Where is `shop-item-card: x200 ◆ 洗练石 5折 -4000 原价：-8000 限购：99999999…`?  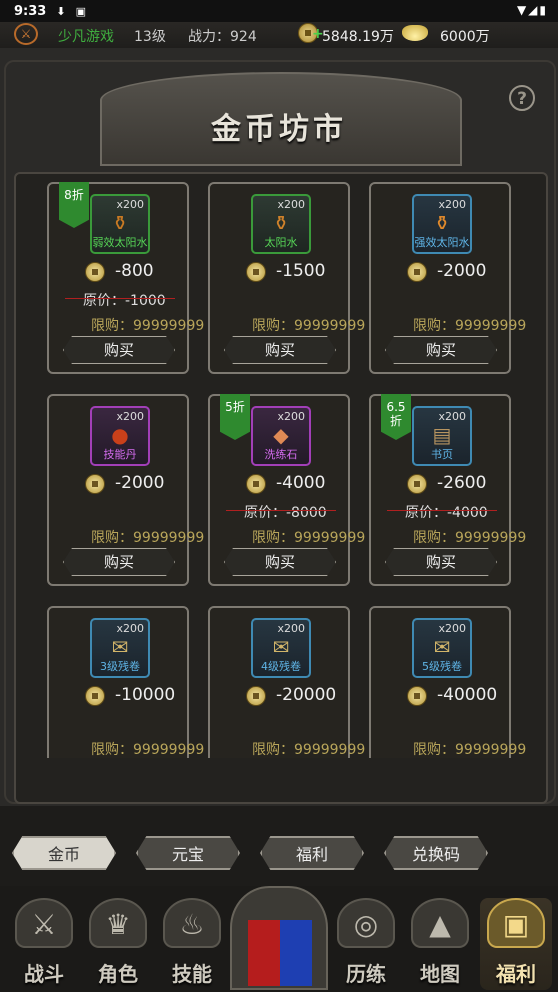
shop-item-card: x200 ◆ 洗练石 5折 -4000 原价：-8000 限购：99999999… is located at coordinates (286, 490).